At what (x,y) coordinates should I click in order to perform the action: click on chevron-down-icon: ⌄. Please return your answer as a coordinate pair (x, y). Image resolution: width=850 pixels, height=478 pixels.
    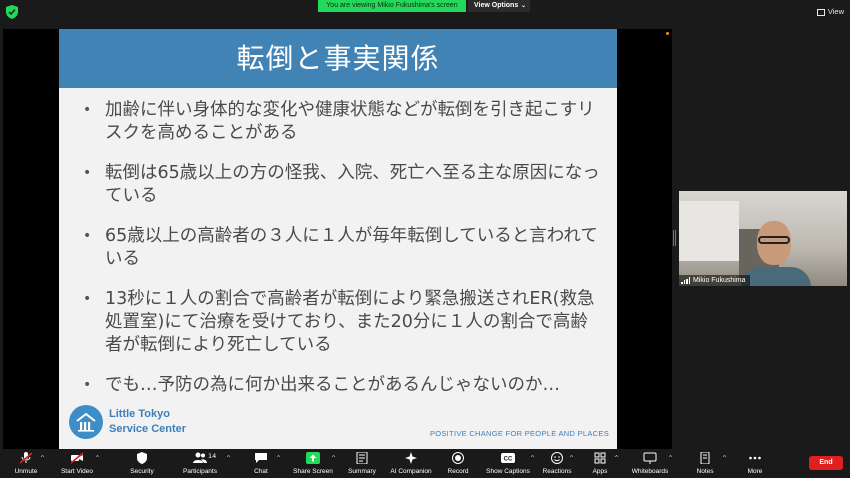
    Looking at the image, I should click on (523, 6).